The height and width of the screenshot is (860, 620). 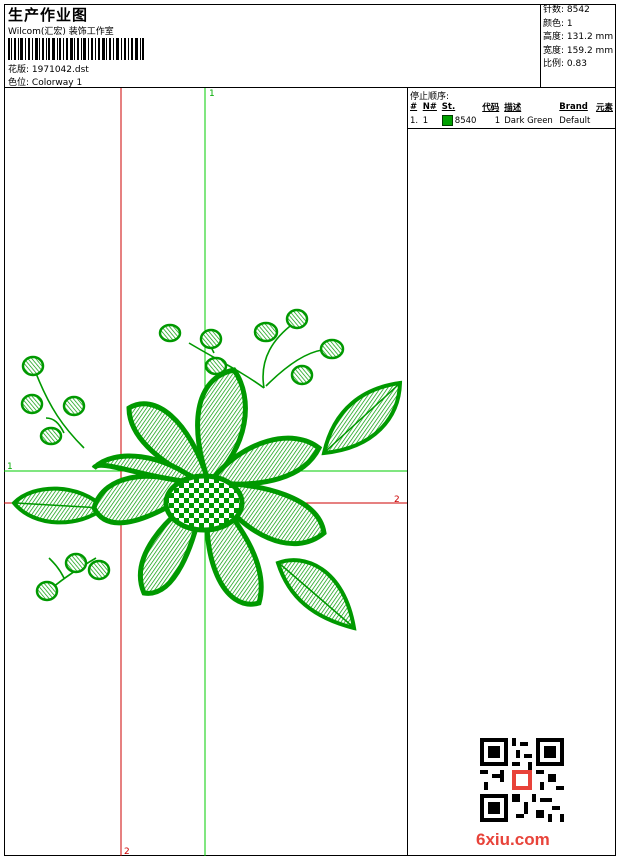 What do you see at coordinates (19, 83) in the screenshot?
I see `colorway-label: 色位:` at bounding box center [19, 83].